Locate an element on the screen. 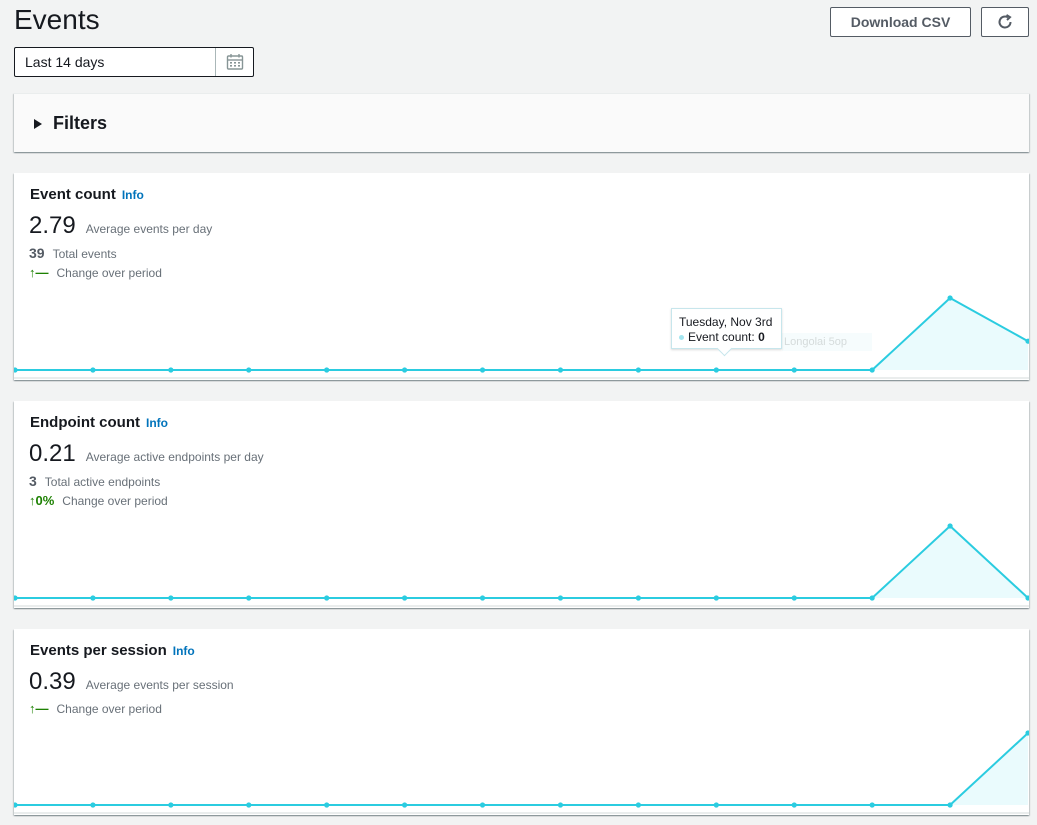 The width and height of the screenshot is (1037, 825). primary-value: 0.21 is located at coordinates (52, 453).